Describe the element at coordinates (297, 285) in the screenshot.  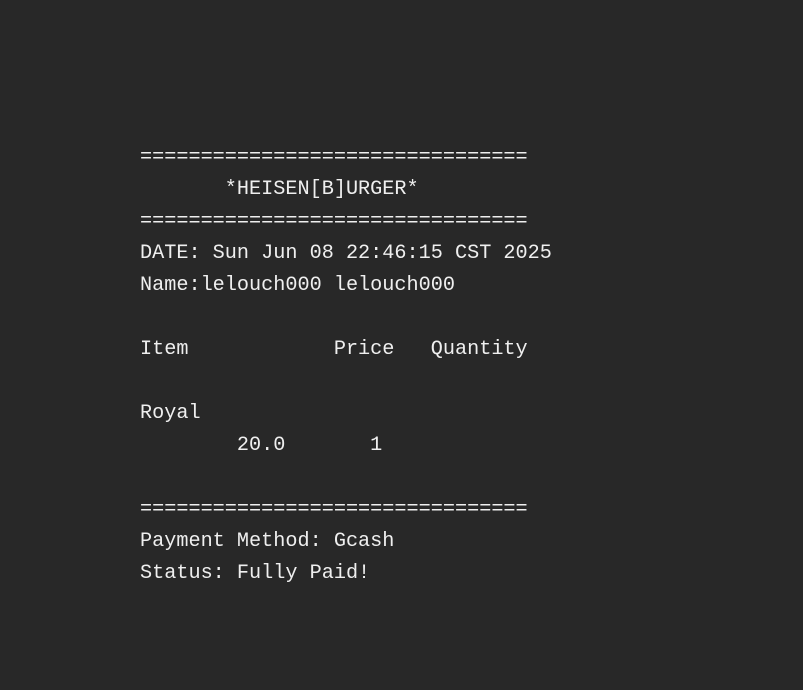
I see `customer-name: Name:lelouch000 lelouch000` at that location.